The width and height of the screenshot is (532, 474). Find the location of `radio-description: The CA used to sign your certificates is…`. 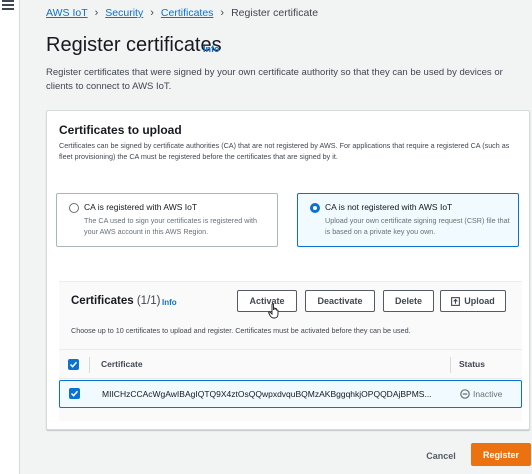

radio-description: The CA used to sign your certificates is… is located at coordinates (170, 226).